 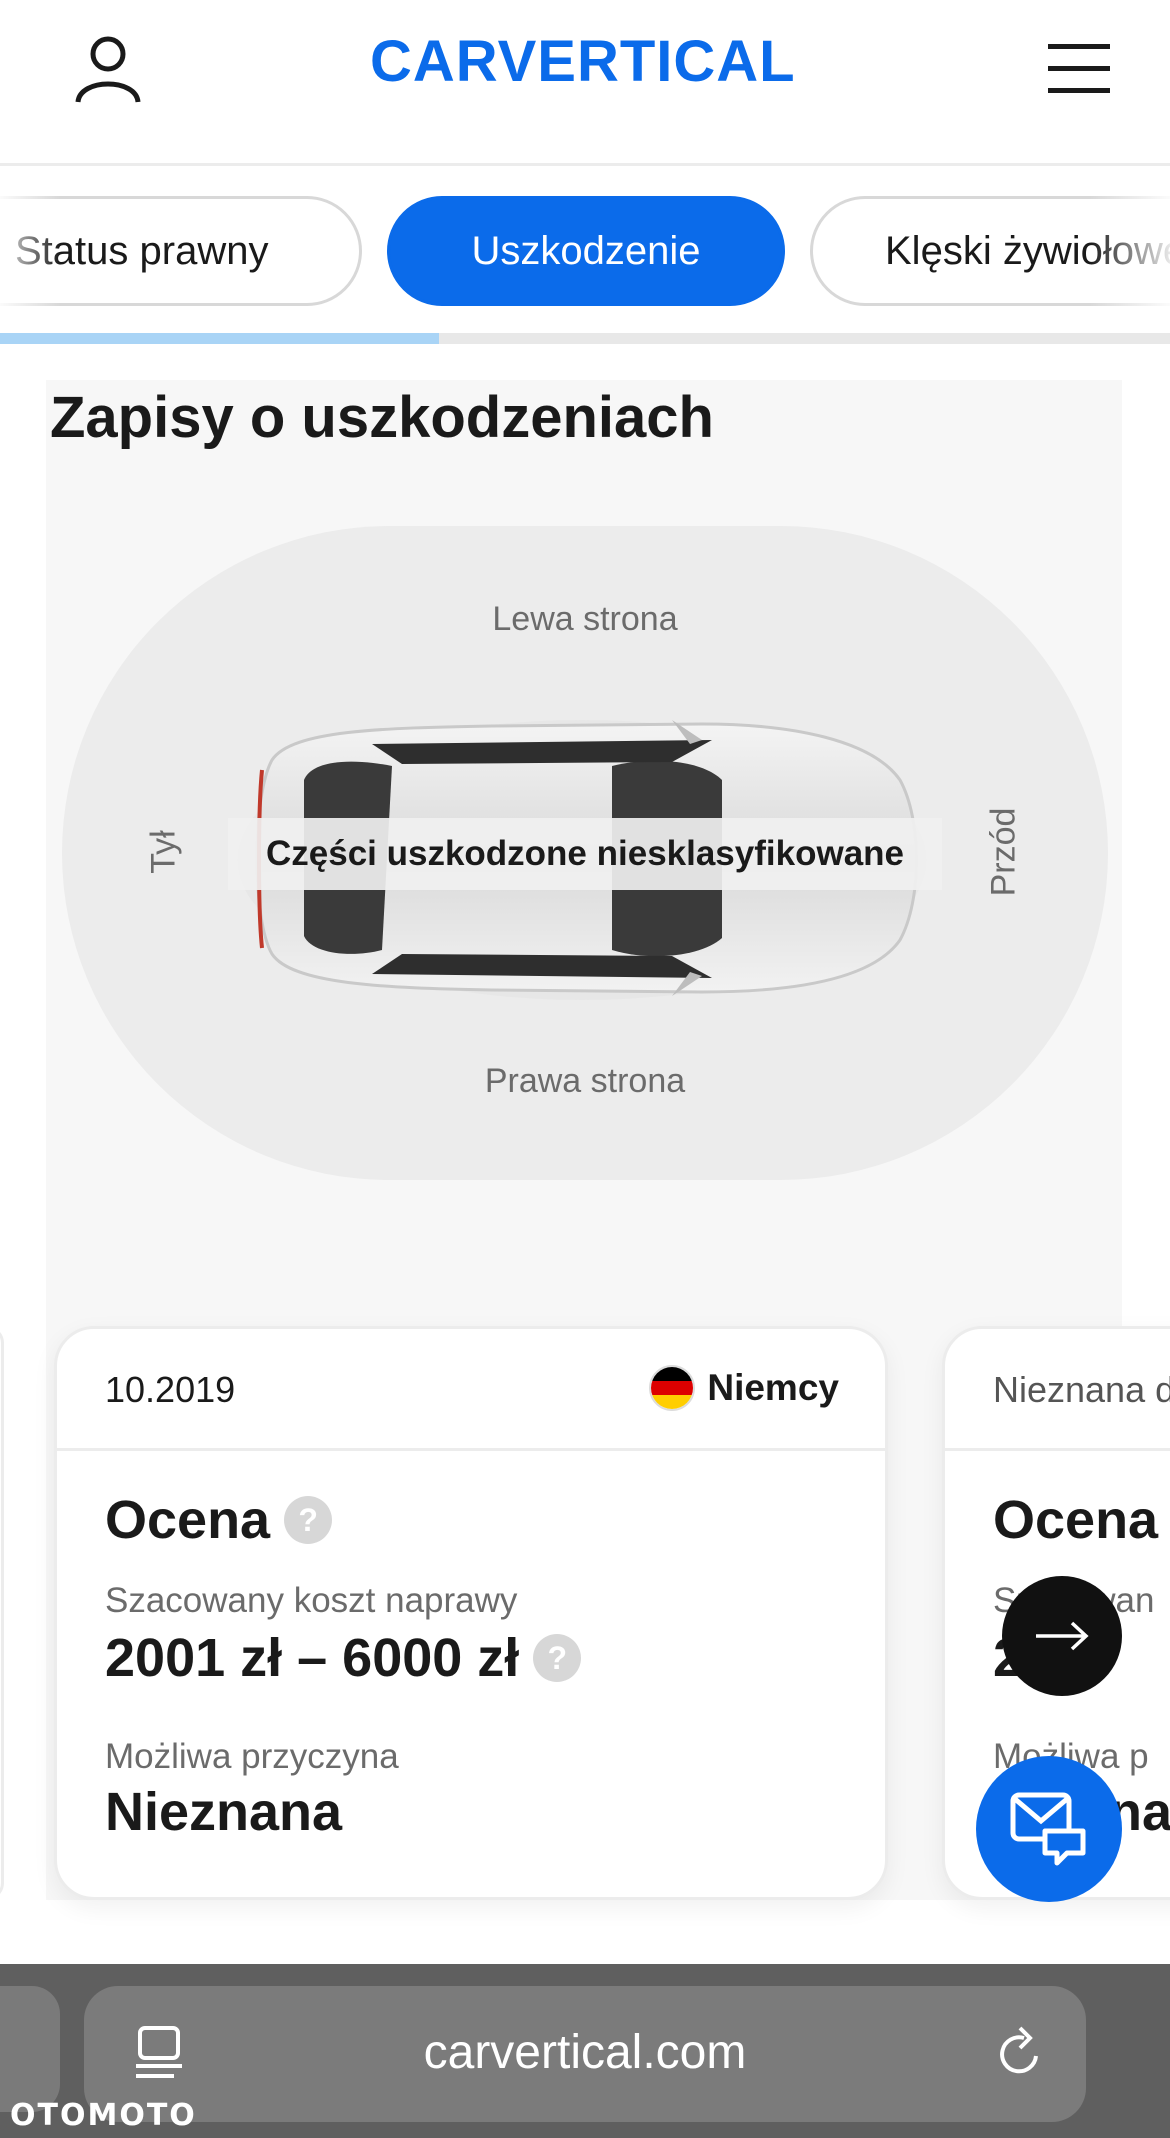 I want to click on url-text: carvertical.com, so click(x=585, y=2052).